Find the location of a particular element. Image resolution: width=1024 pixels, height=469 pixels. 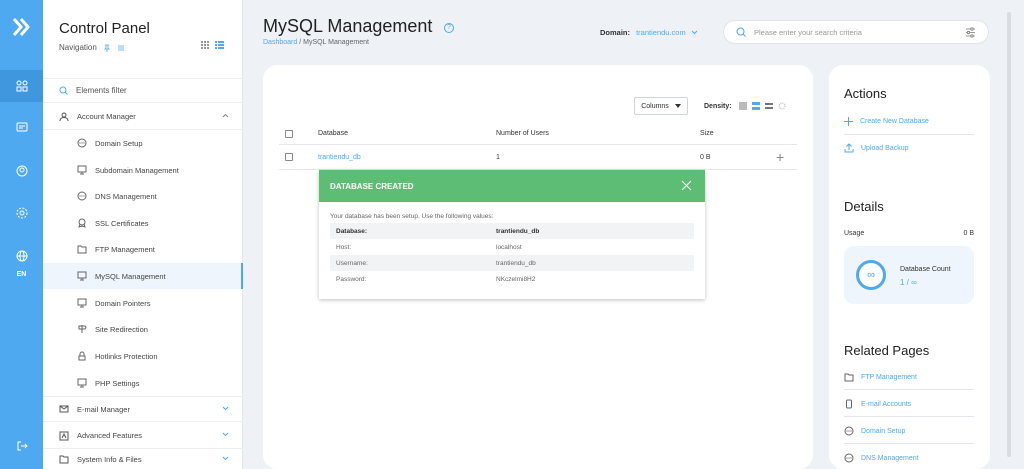

chat-icon is located at coordinates (21, 128).